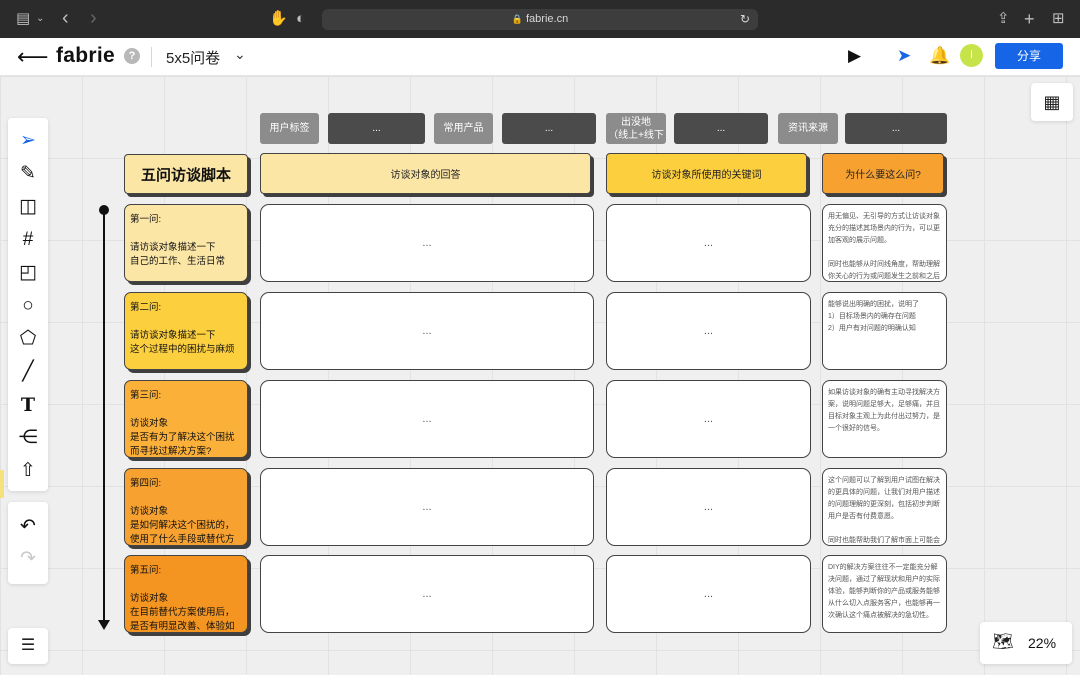  What do you see at coordinates (28, 543) in the screenshot?
I see `history-palette: ↶ ↷` at bounding box center [28, 543].